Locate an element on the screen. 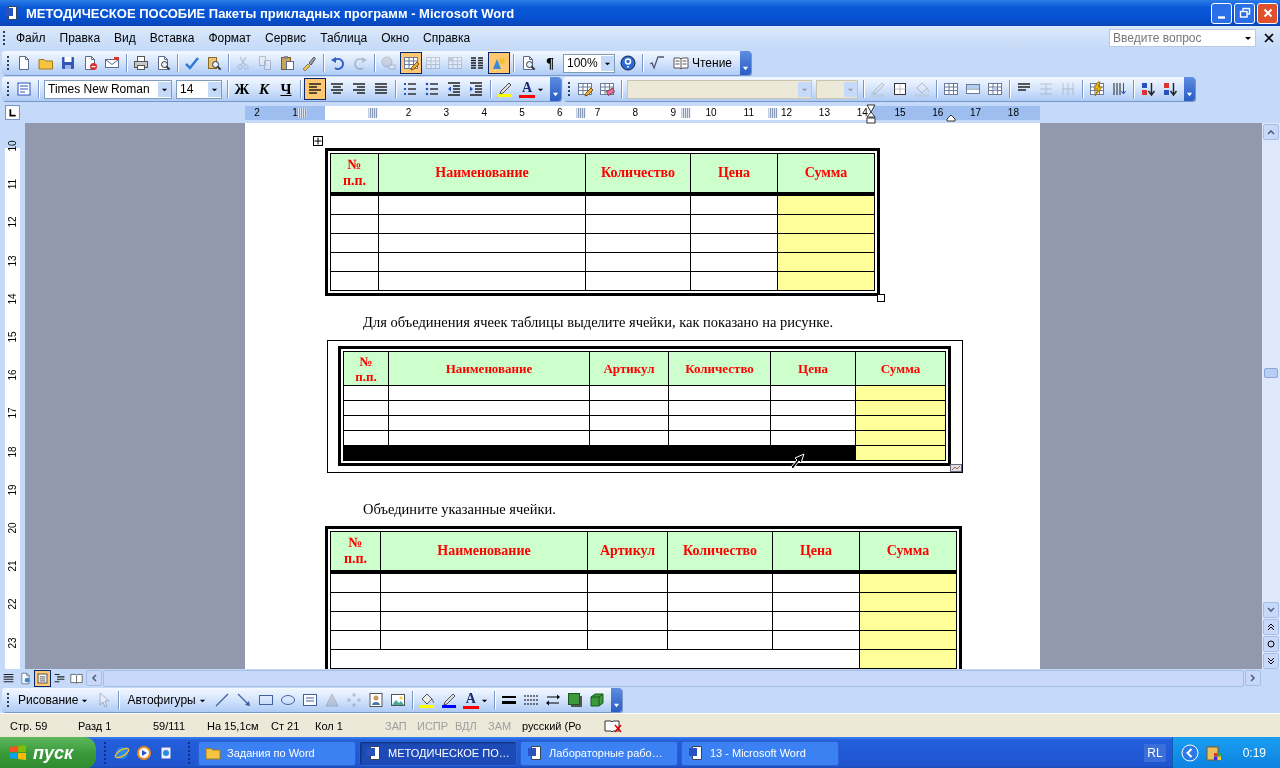  status-text: Стр. 59 is located at coordinates (29, 725).